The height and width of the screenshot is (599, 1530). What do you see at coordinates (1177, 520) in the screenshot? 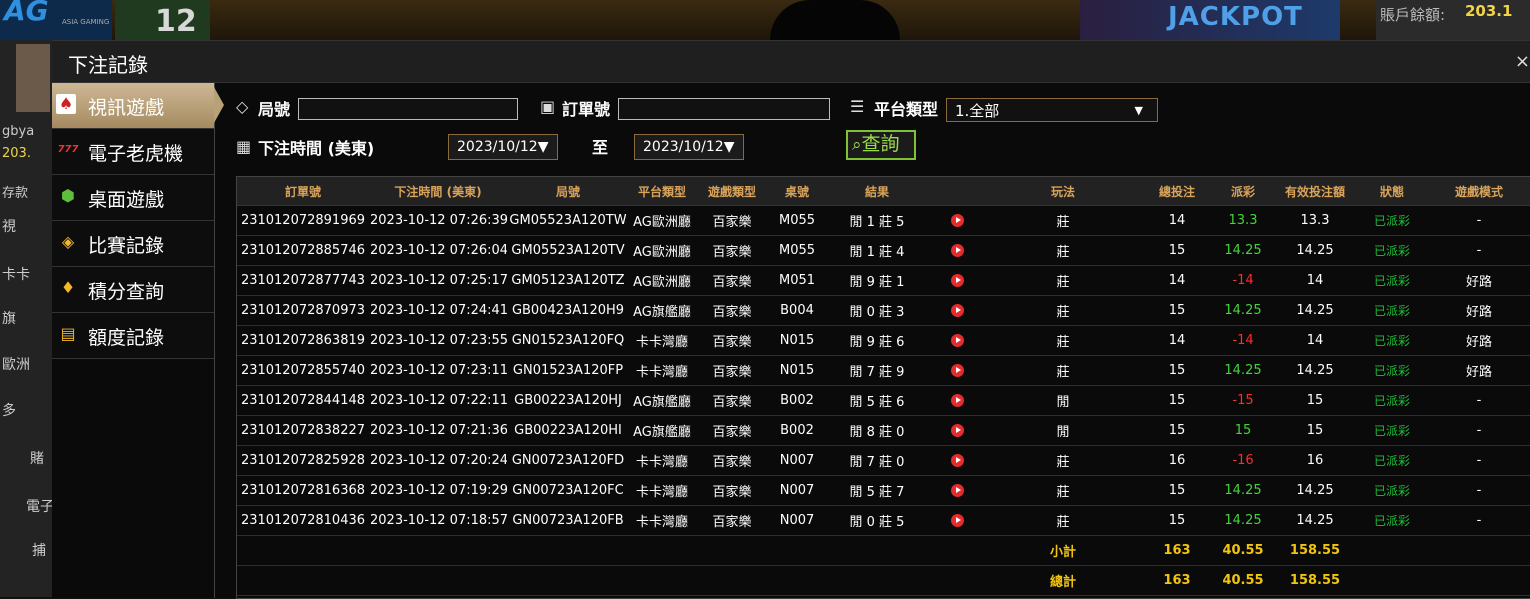
I see `total-bet-cell: 15` at bounding box center [1177, 520].